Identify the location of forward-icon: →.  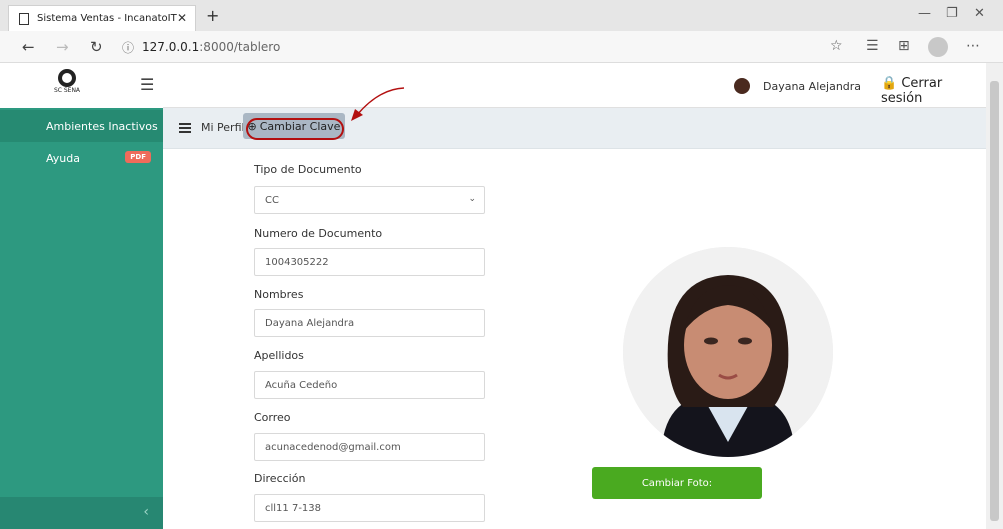
(62, 47).